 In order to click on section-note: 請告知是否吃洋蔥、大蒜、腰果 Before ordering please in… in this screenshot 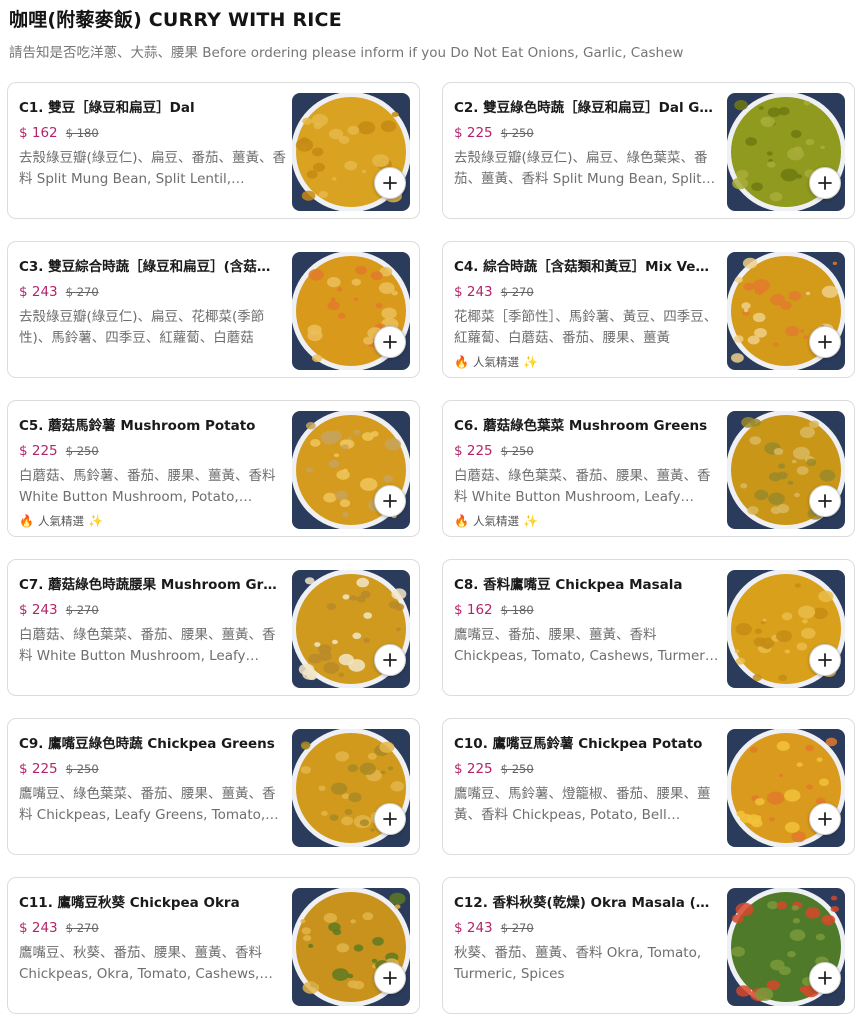, I will do `click(346, 53)`.